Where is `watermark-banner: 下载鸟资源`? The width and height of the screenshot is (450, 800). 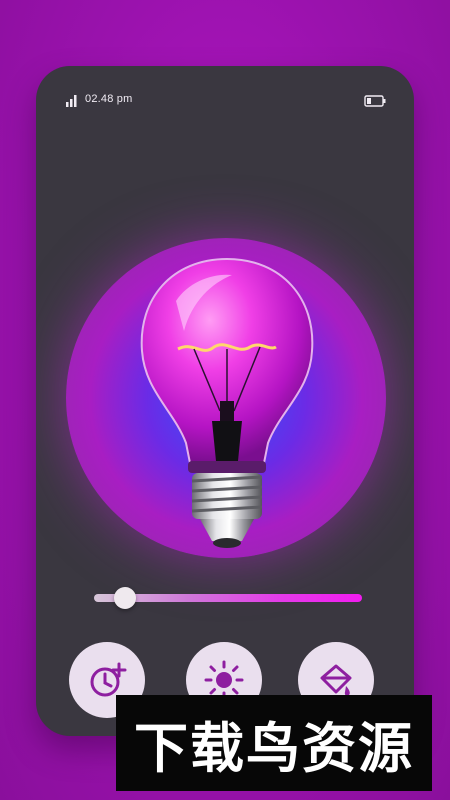
watermark-banner: 下载鸟资源 is located at coordinates (274, 743).